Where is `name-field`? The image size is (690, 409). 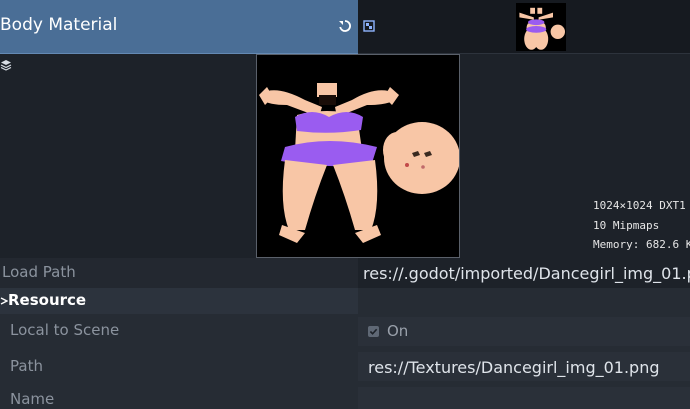 name-field is located at coordinates (524, 398).